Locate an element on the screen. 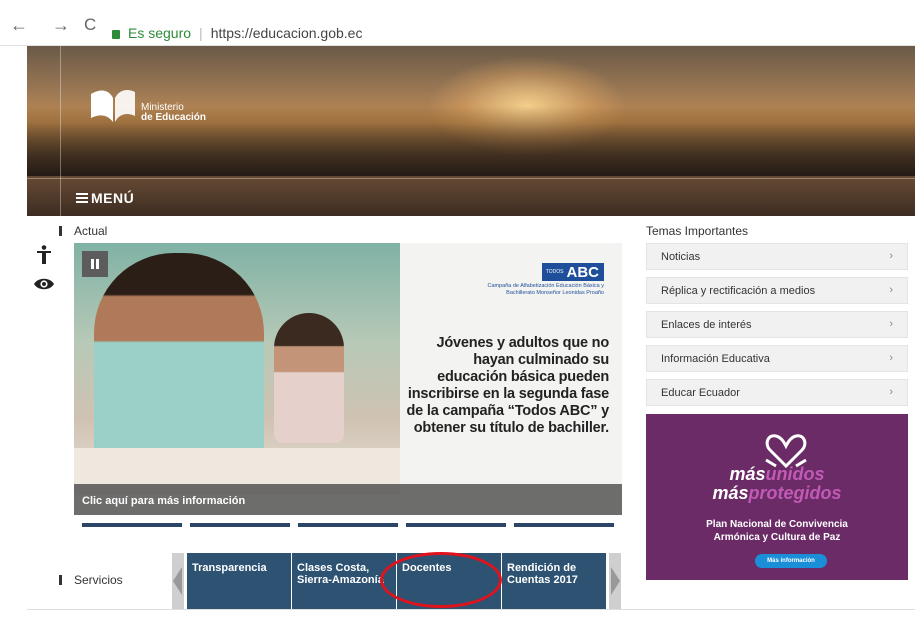 The height and width of the screenshot is (623, 915). topic-label: Enlaces de interés is located at coordinates (706, 325).